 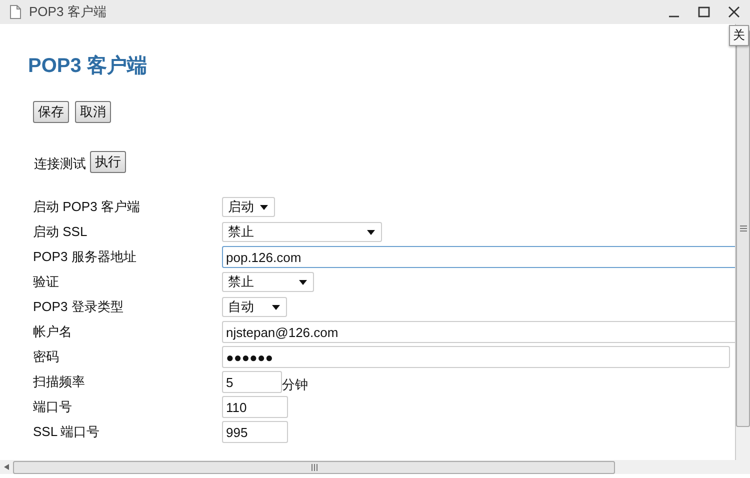 I want to click on field-label: POP3 服务器地址, so click(x=85, y=257).